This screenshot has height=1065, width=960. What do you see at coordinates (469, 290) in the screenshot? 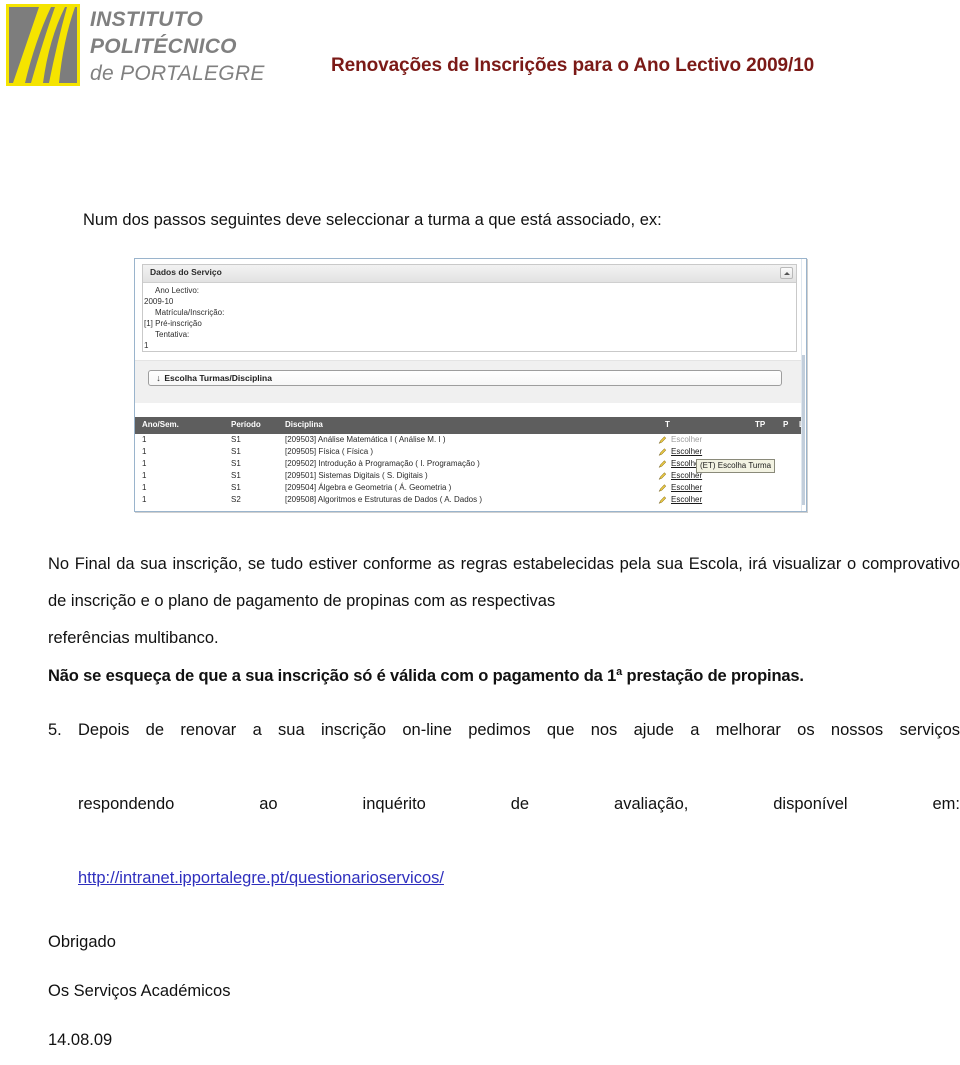
I see `field-row: Ano Lectivo:` at bounding box center [469, 290].